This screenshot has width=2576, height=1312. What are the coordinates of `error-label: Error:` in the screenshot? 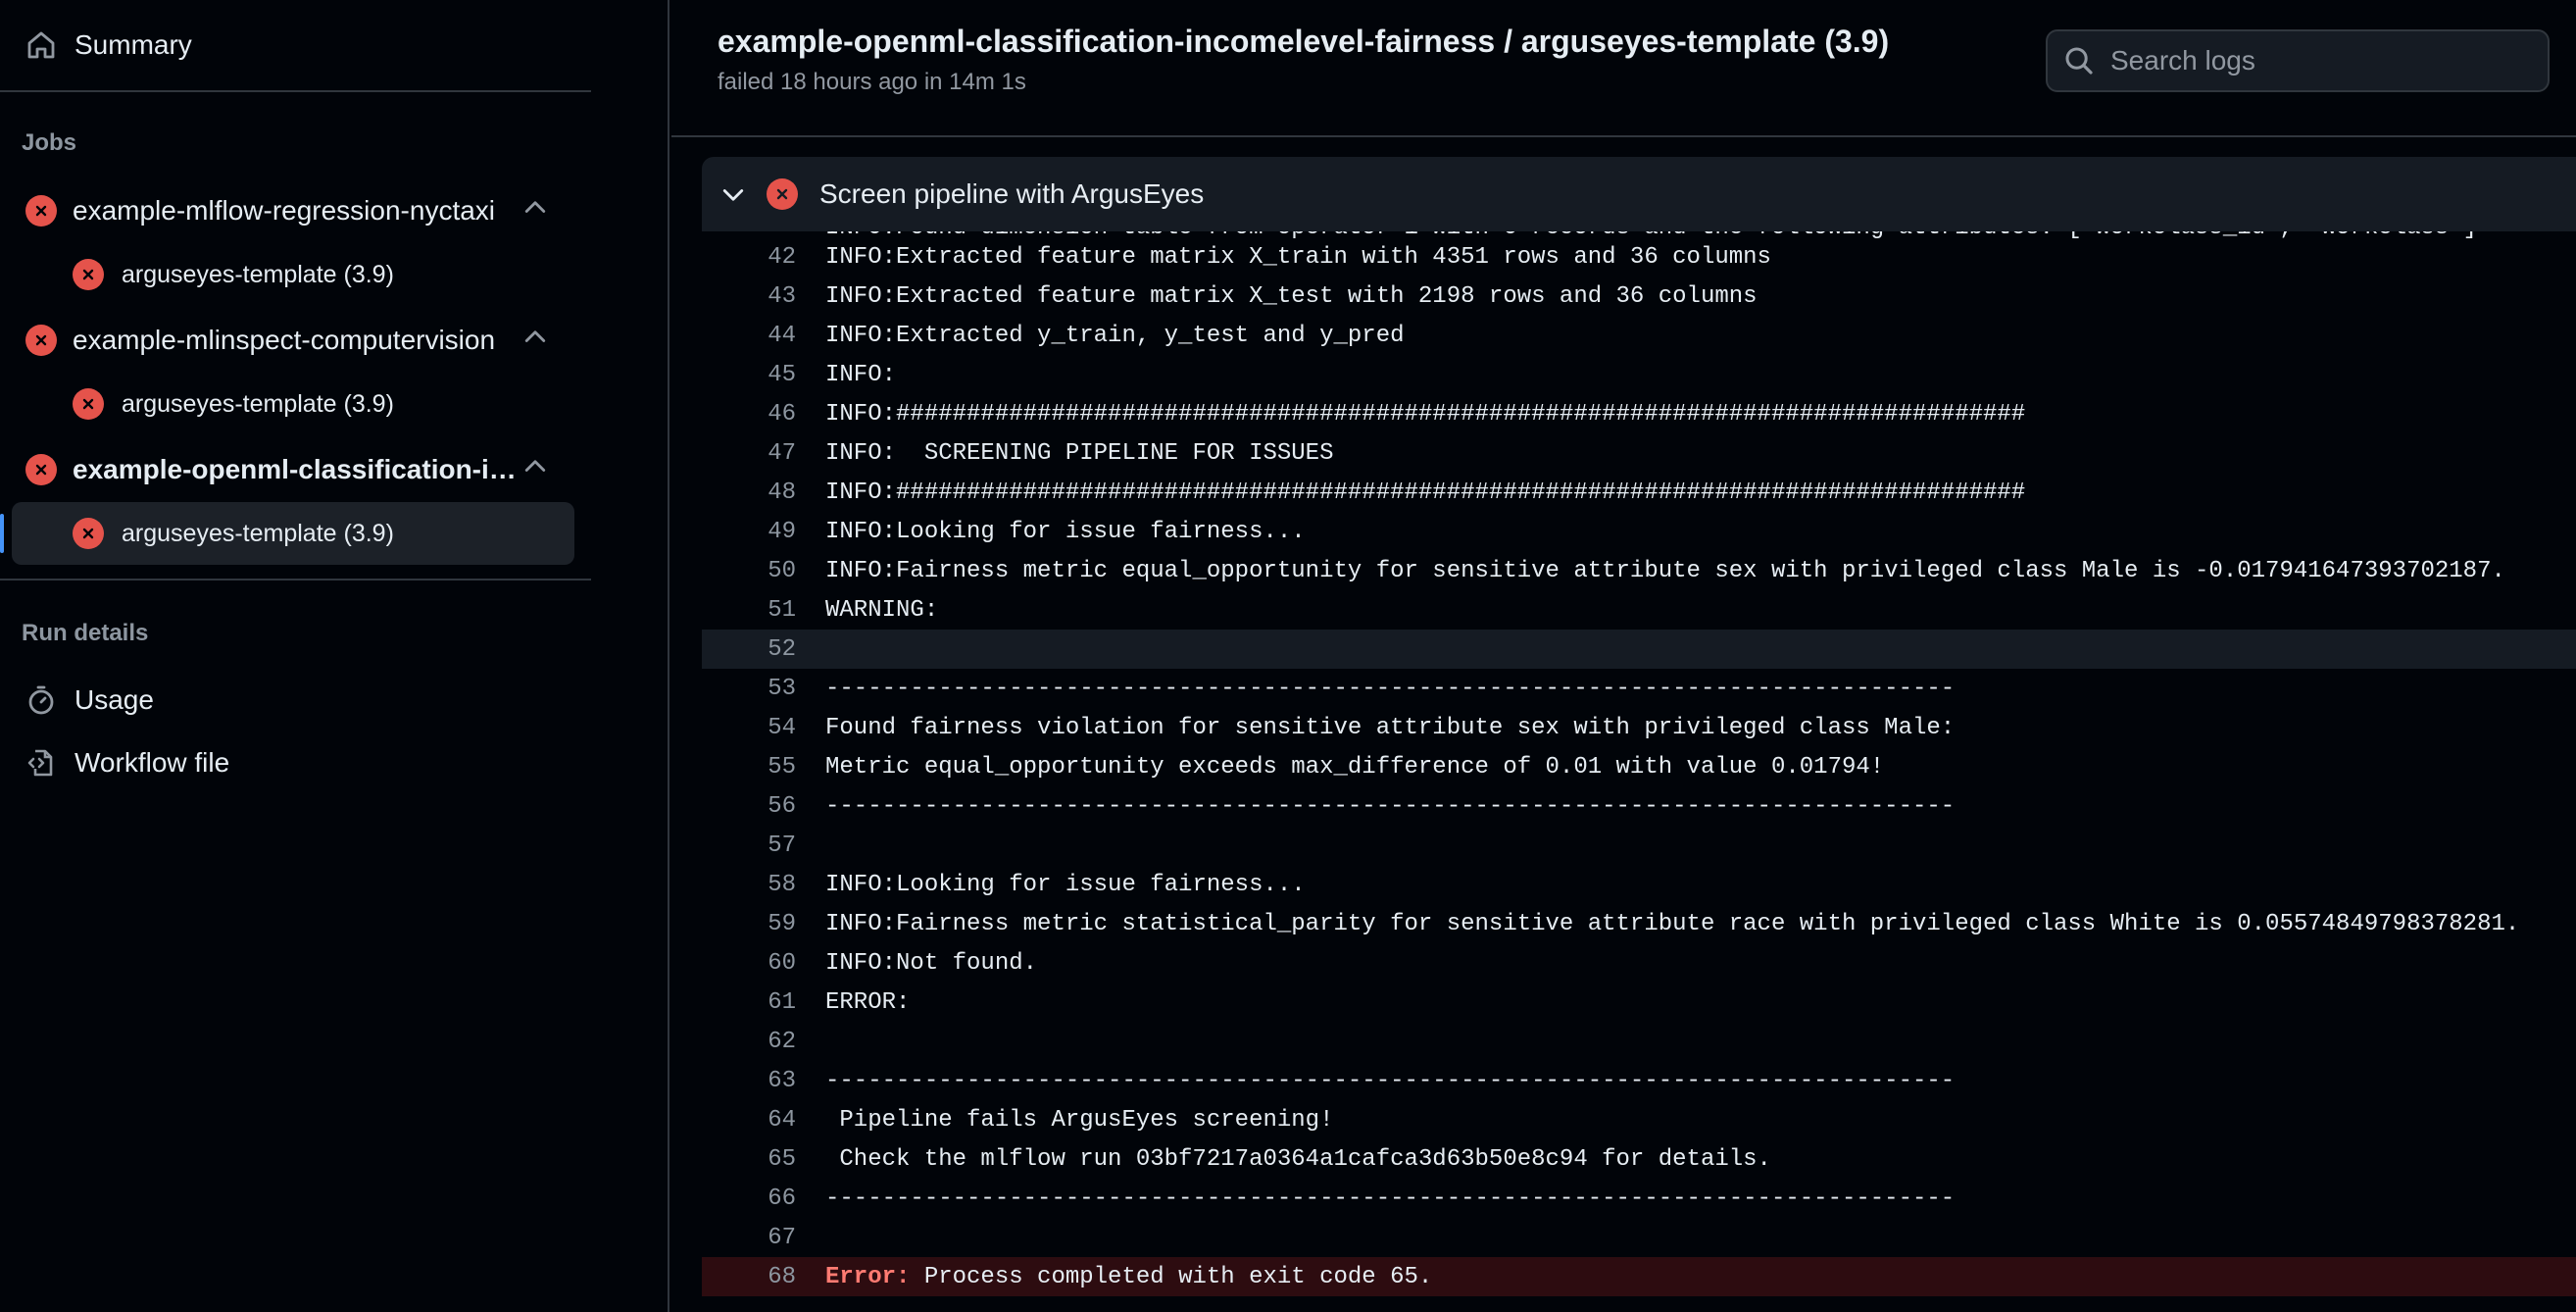 It's located at (868, 1276).